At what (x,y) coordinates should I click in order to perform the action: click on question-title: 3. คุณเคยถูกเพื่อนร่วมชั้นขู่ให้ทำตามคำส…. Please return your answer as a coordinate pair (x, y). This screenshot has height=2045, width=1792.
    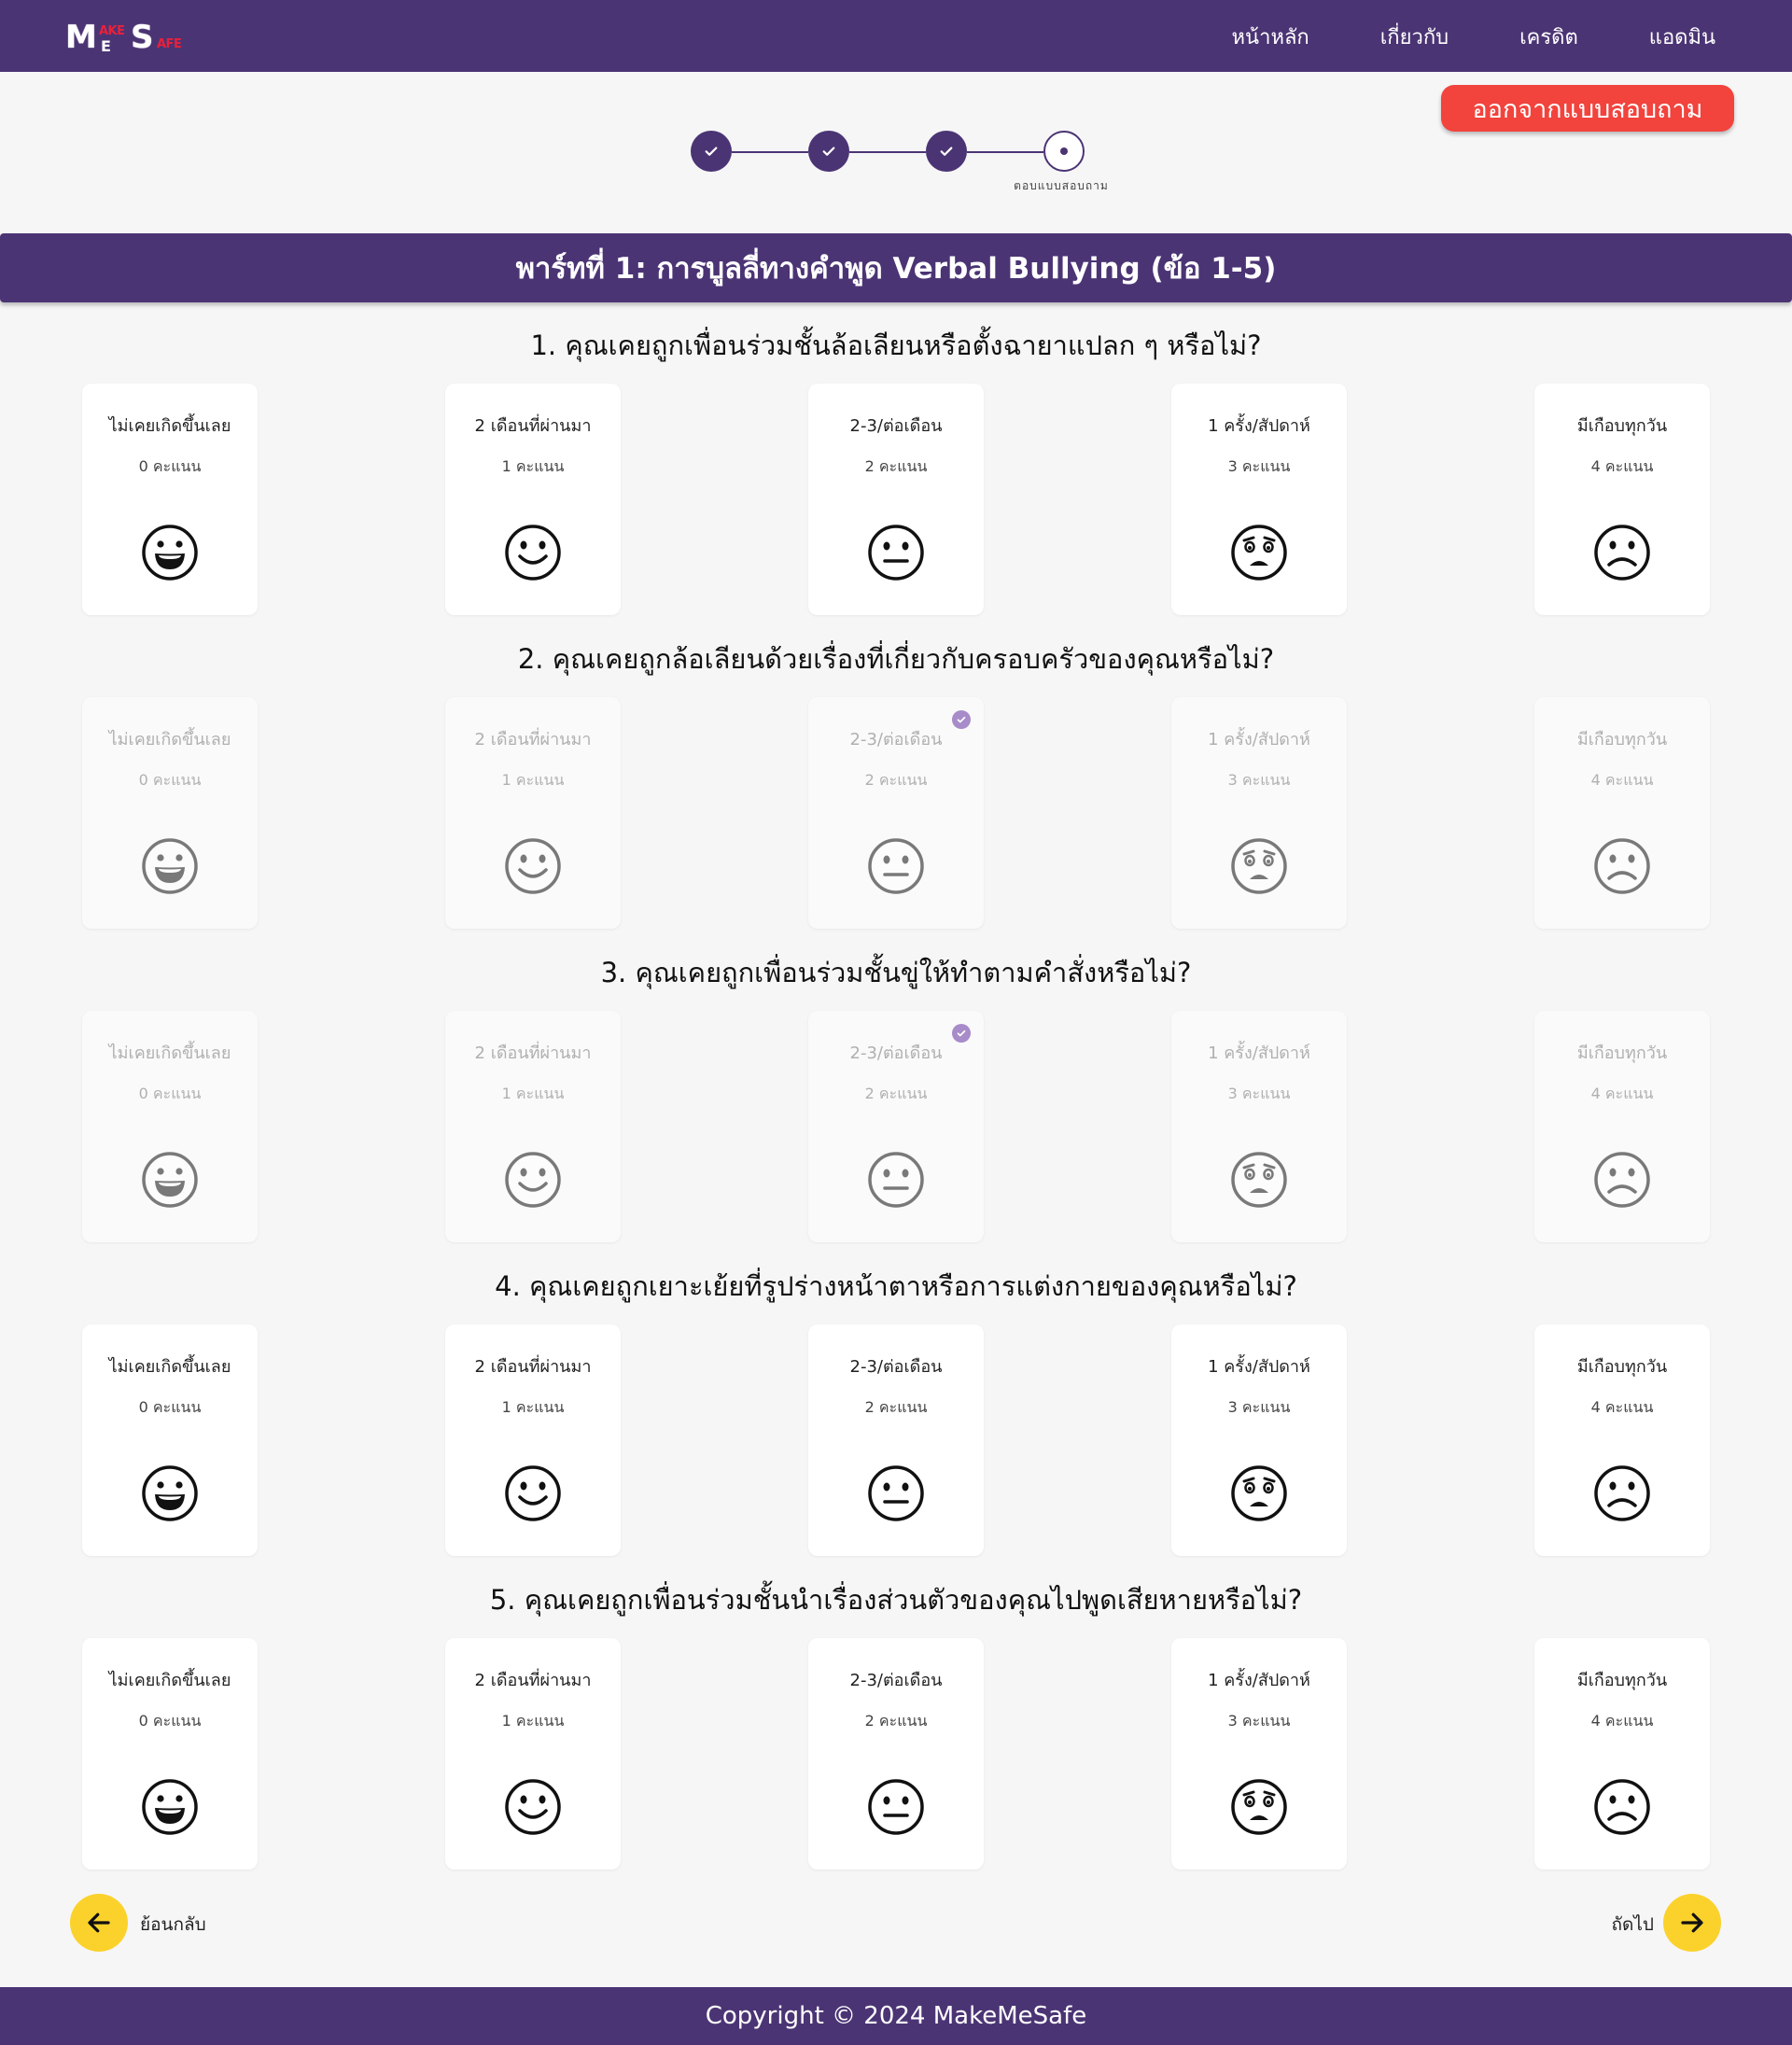
    Looking at the image, I should click on (896, 972).